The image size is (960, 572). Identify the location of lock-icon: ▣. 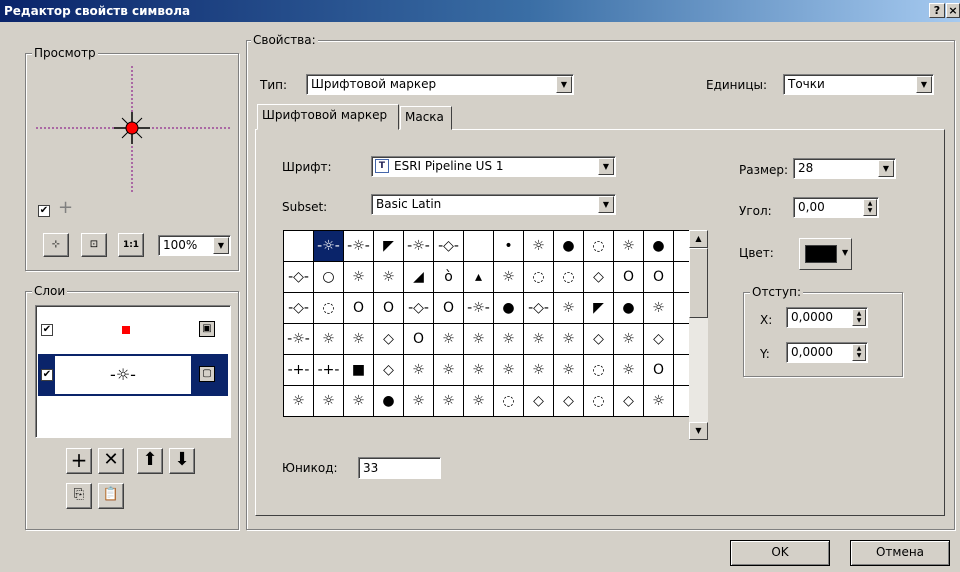
(207, 329).